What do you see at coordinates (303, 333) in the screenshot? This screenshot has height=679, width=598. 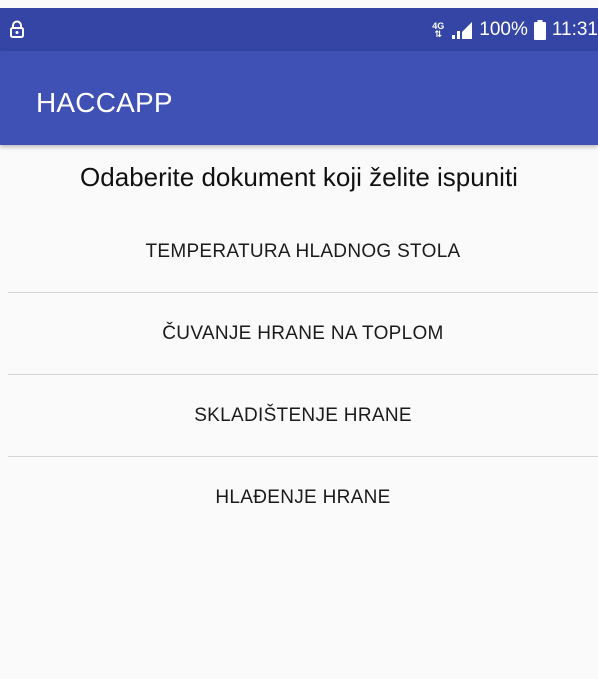 I see `document-button-cuvanje-hrane-na-toplom: ČUVANJE HRANE NA TOPLOM` at bounding box center [303, 333].